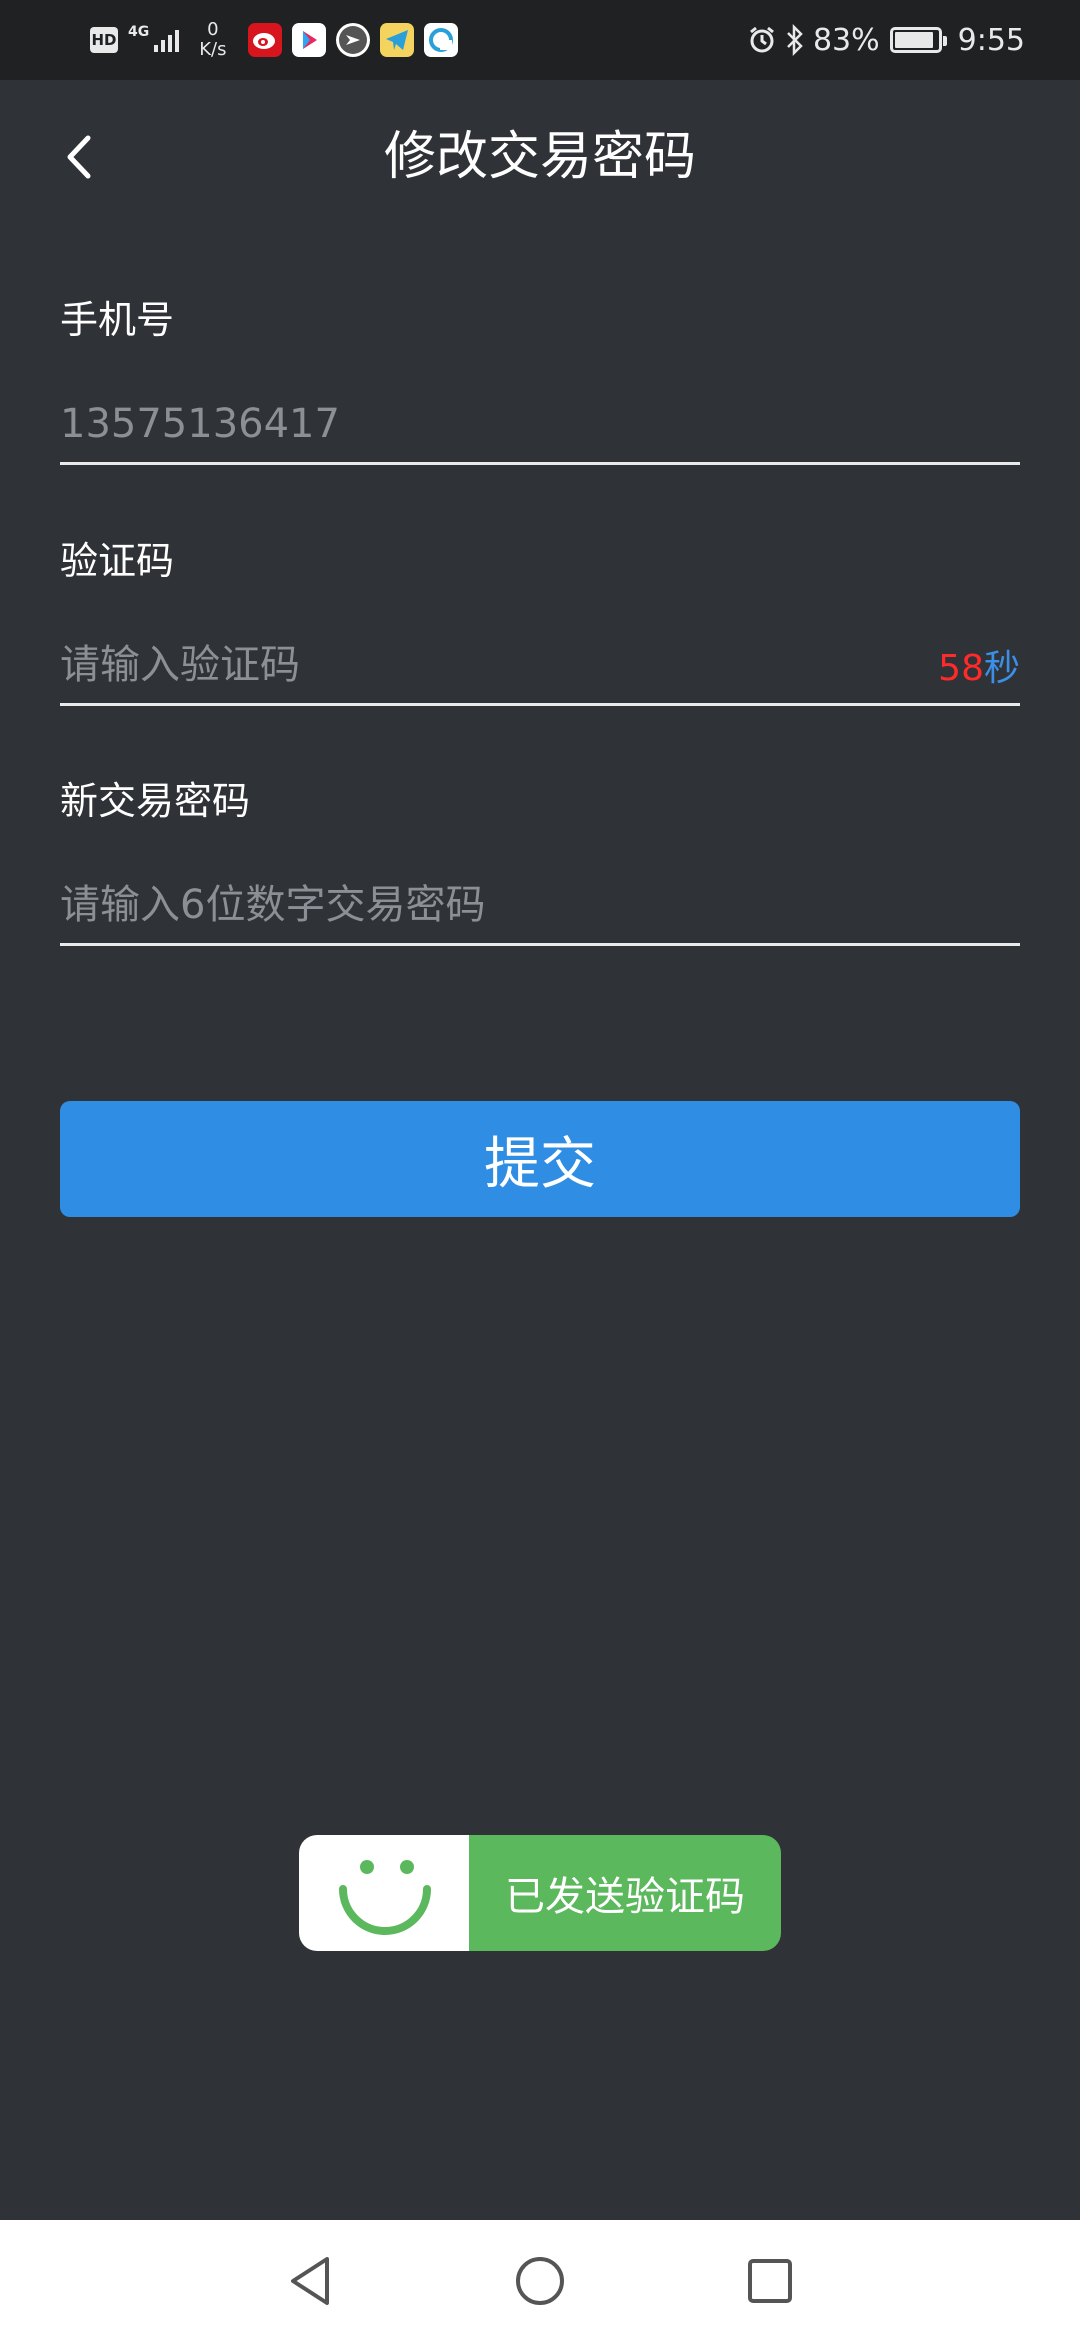 Image resolution: width=1080 pixels, height=2340 pixels. What do you see at coordinates (625, 1893) in the screenshot?
I see `toast-message: 已发送验证码` at bounding box center [625, 1893].